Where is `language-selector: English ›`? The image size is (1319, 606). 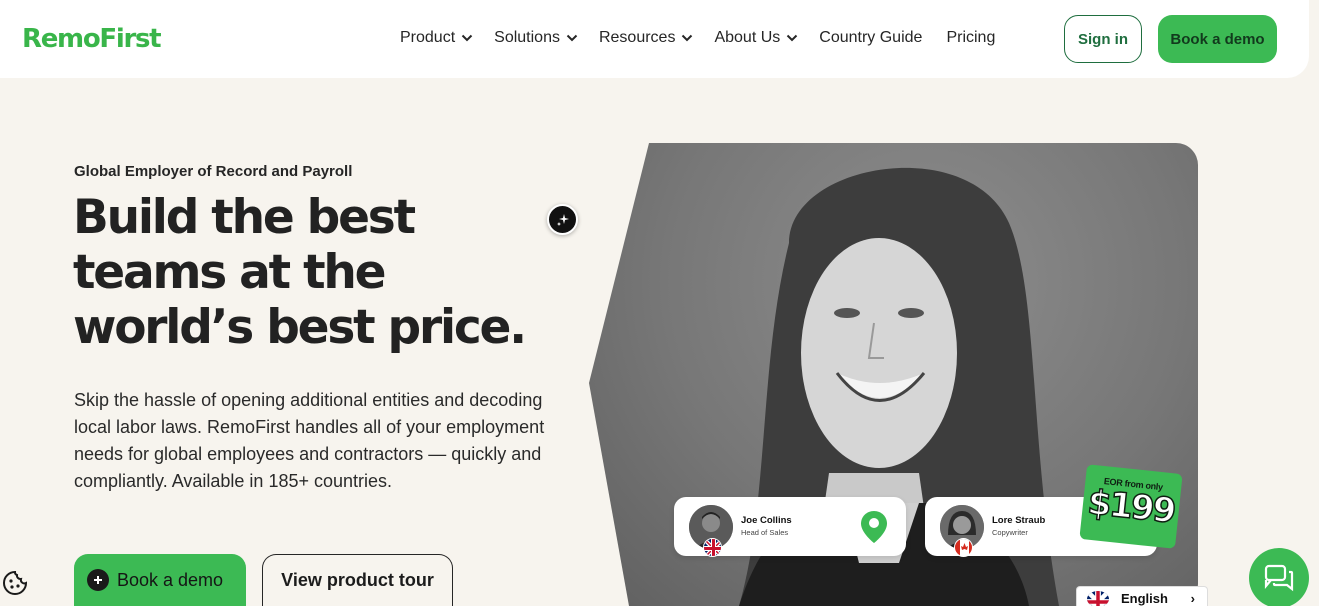
language-selector: English › is located at coordinates (1142, 596).